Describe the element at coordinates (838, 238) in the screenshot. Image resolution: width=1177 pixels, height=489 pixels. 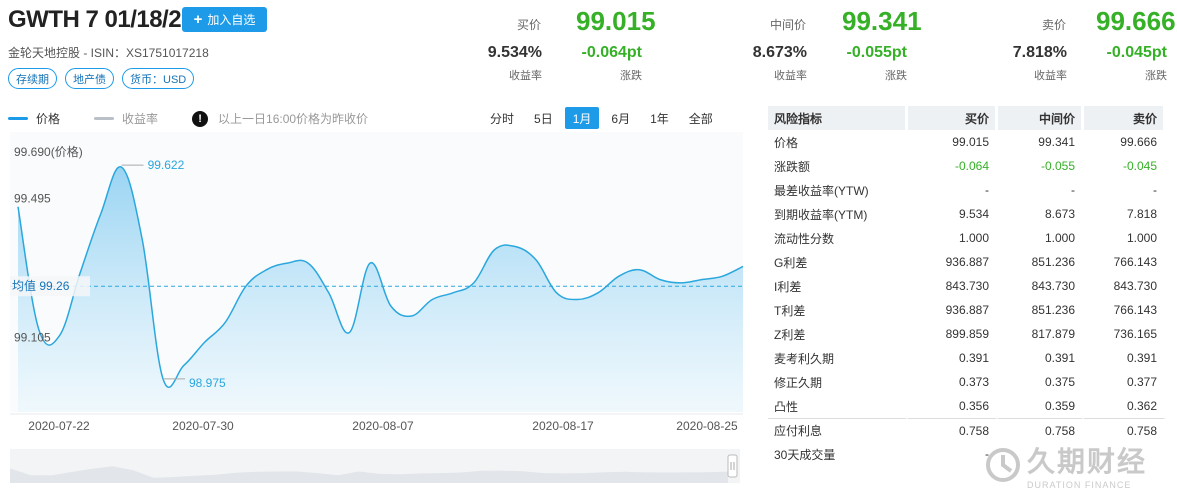
I see `metric-cell: 流动性分数` at that location.